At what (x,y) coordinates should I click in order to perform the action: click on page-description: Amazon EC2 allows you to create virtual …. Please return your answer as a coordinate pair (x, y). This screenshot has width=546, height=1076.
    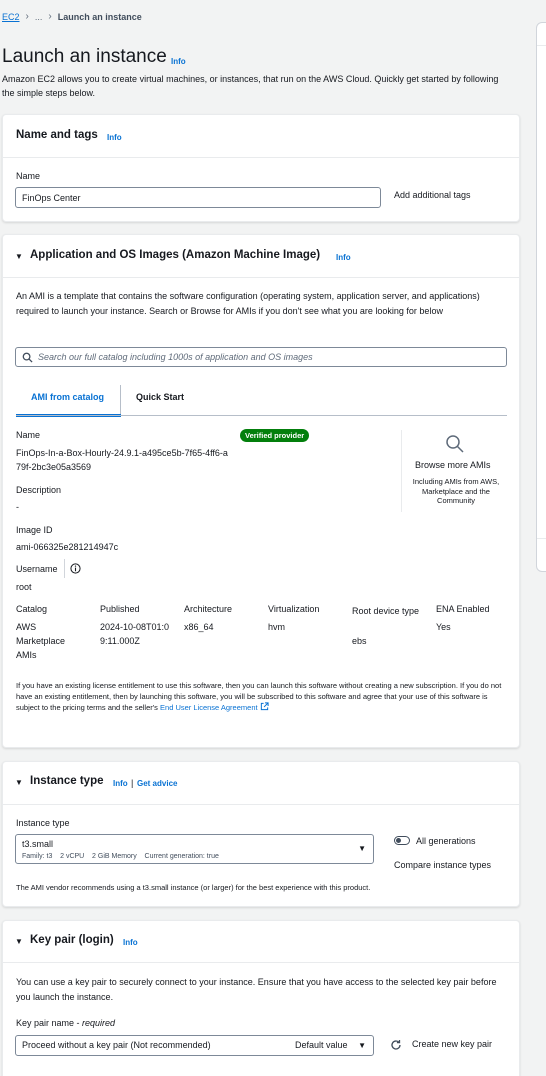
    Looking at the image, I should click on (250, 86).